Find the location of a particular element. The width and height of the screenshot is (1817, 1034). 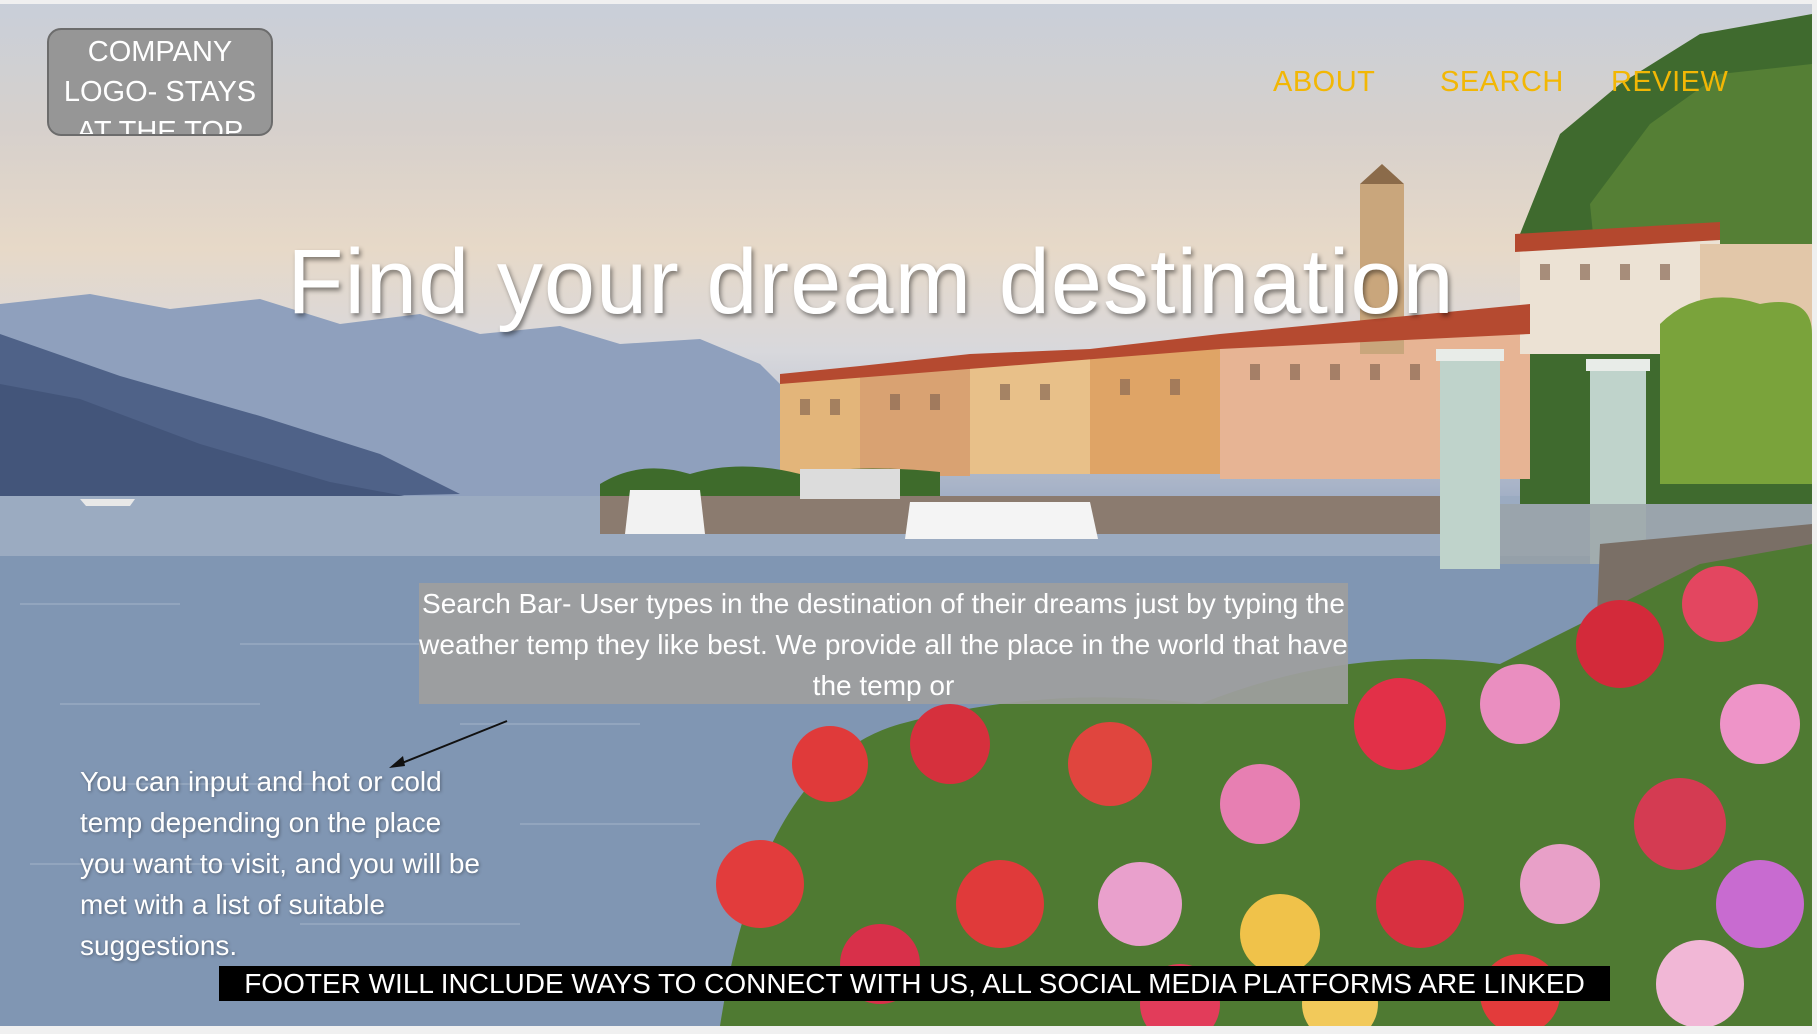

company-logo-placeholder: COMPANY LOGO- STAYS AT THE TOP is located at coordinates (160, 82).